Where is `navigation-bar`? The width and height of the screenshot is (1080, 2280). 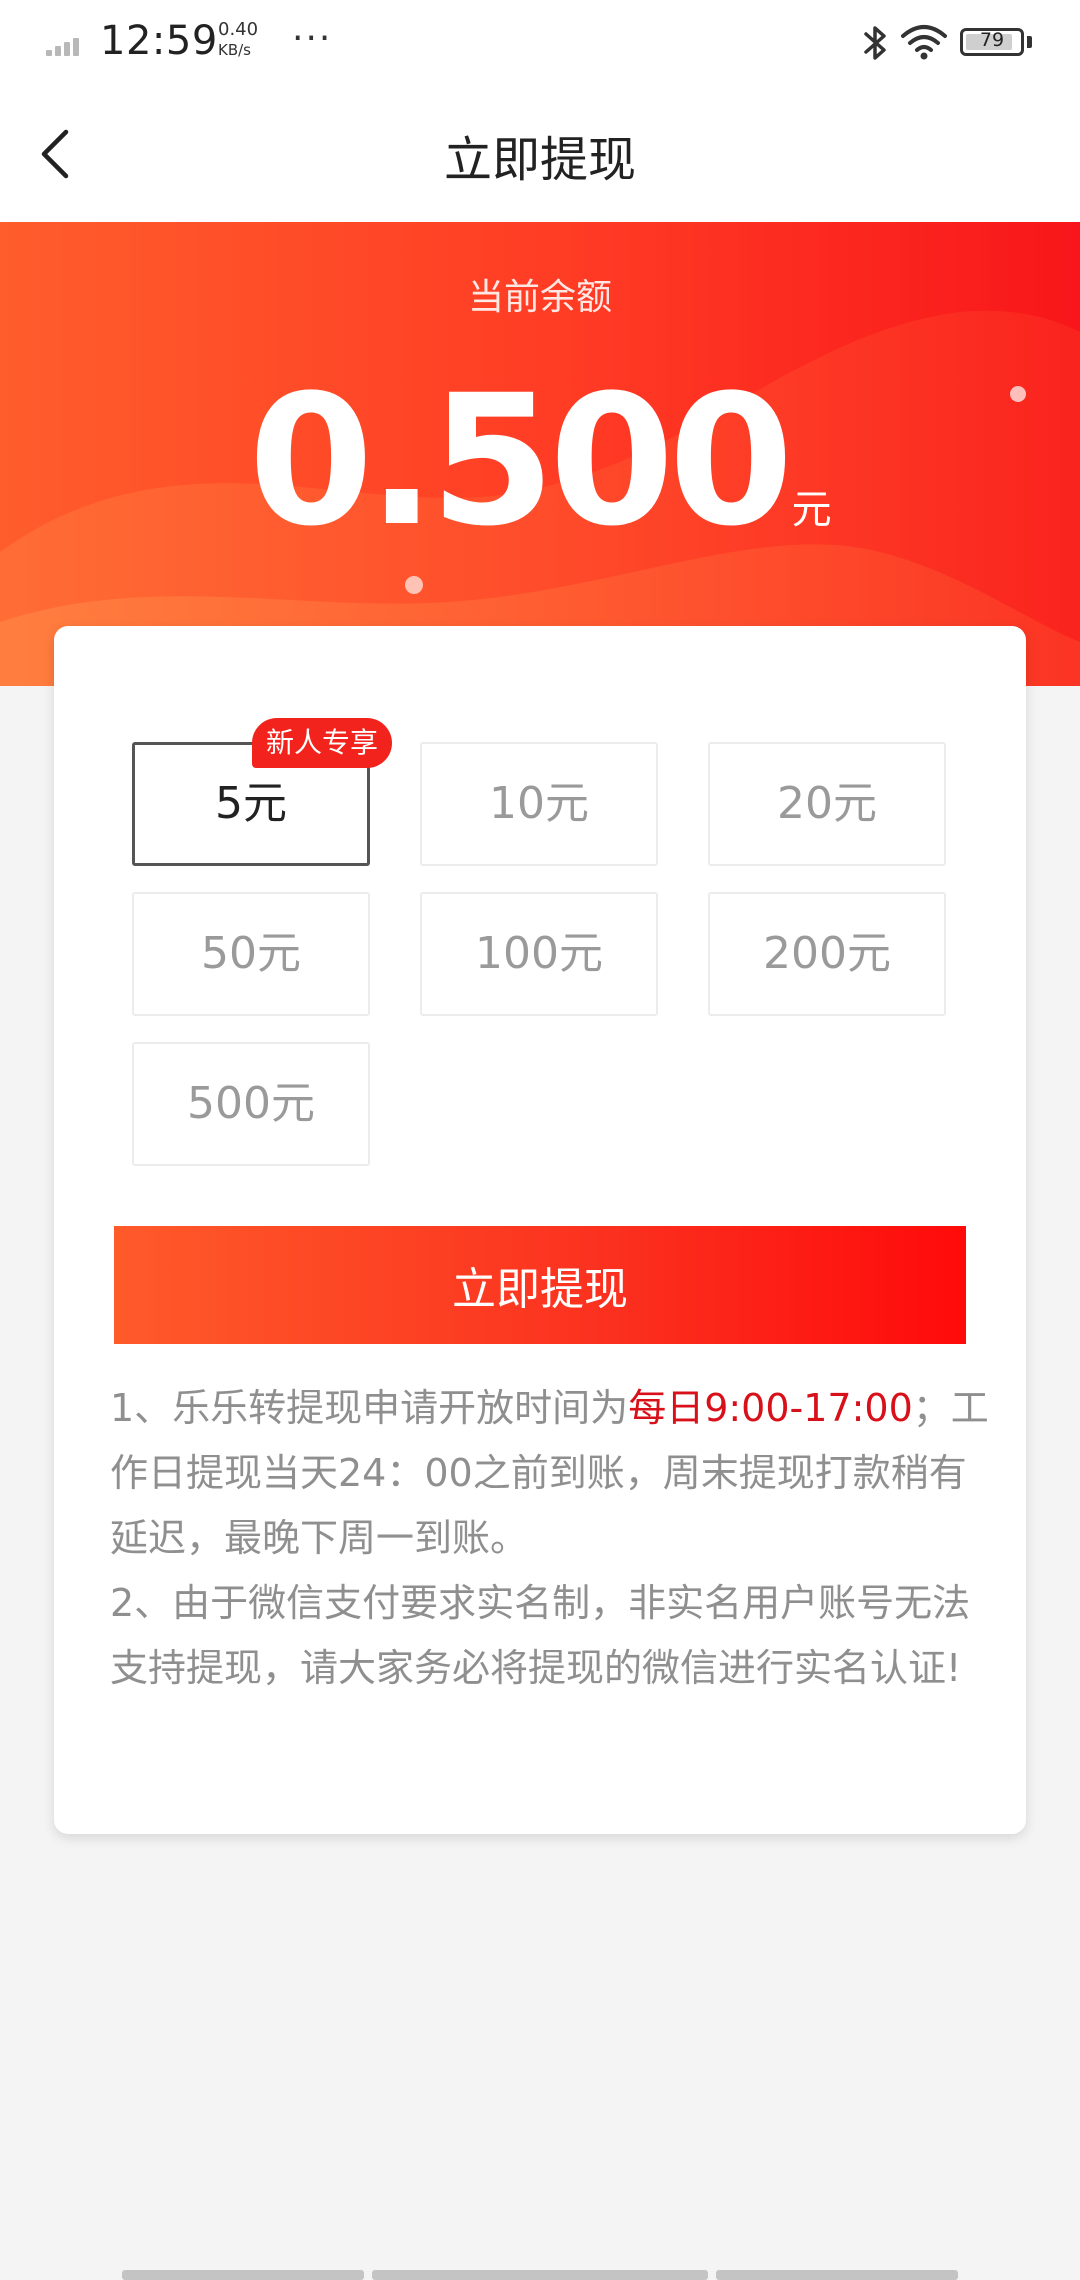 navigation-bar is located at coordinates (540, 2275).